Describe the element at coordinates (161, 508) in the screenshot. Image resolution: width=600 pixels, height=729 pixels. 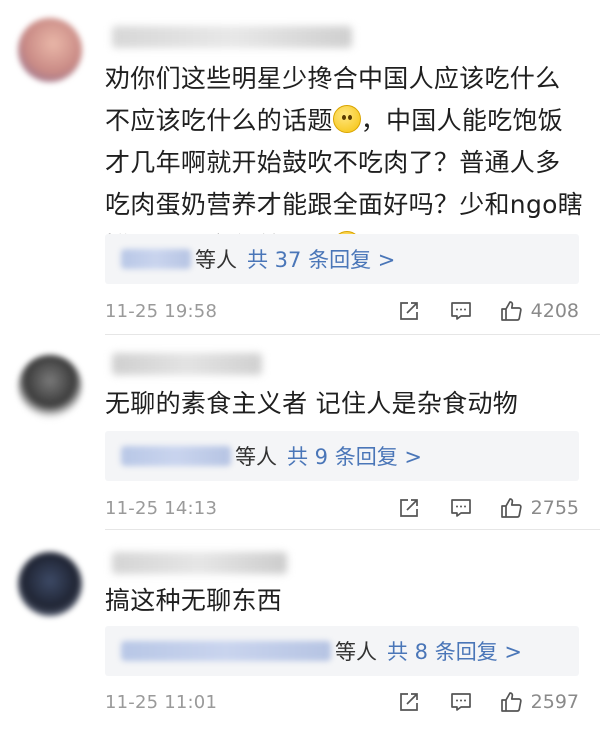
I see `timestamp: 11-25 14:13` at that location.